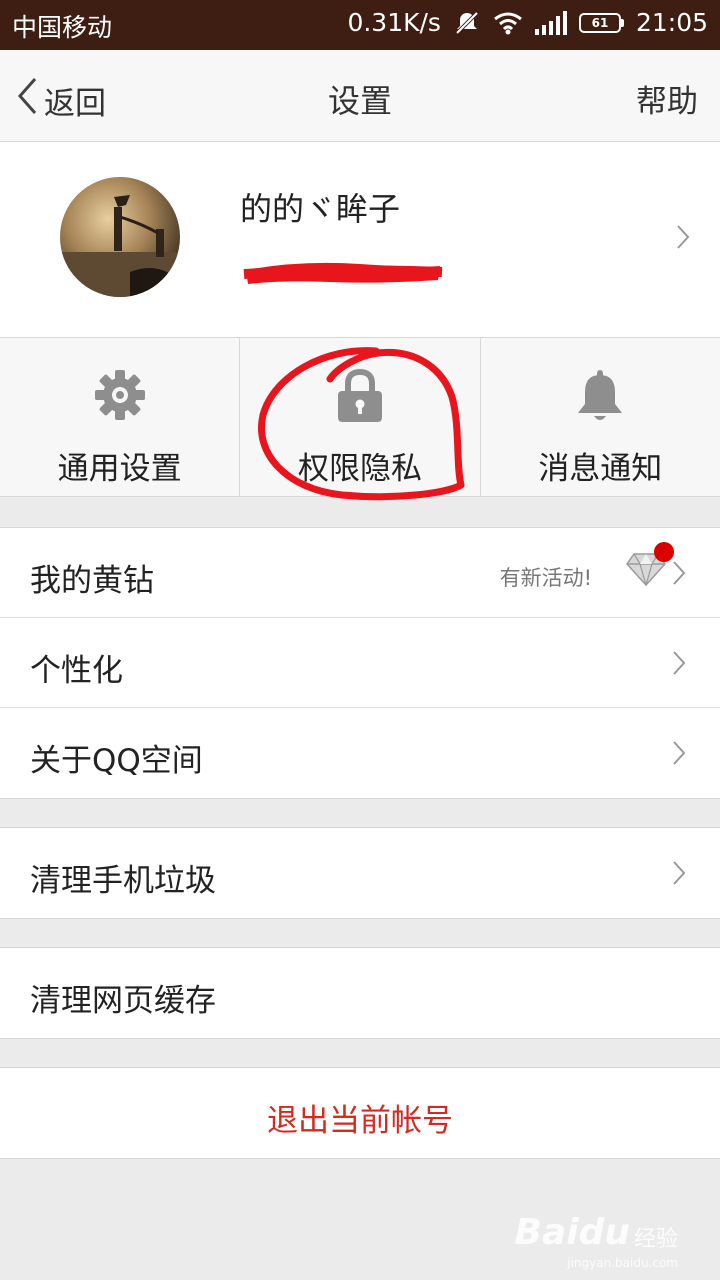  I want to click on battery-icon: 61, so click(601, 22).